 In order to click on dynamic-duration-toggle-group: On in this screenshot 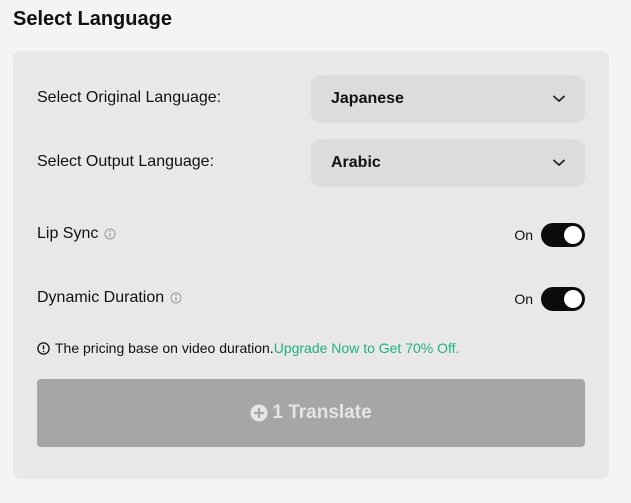, I will do `click(549, 299)`.